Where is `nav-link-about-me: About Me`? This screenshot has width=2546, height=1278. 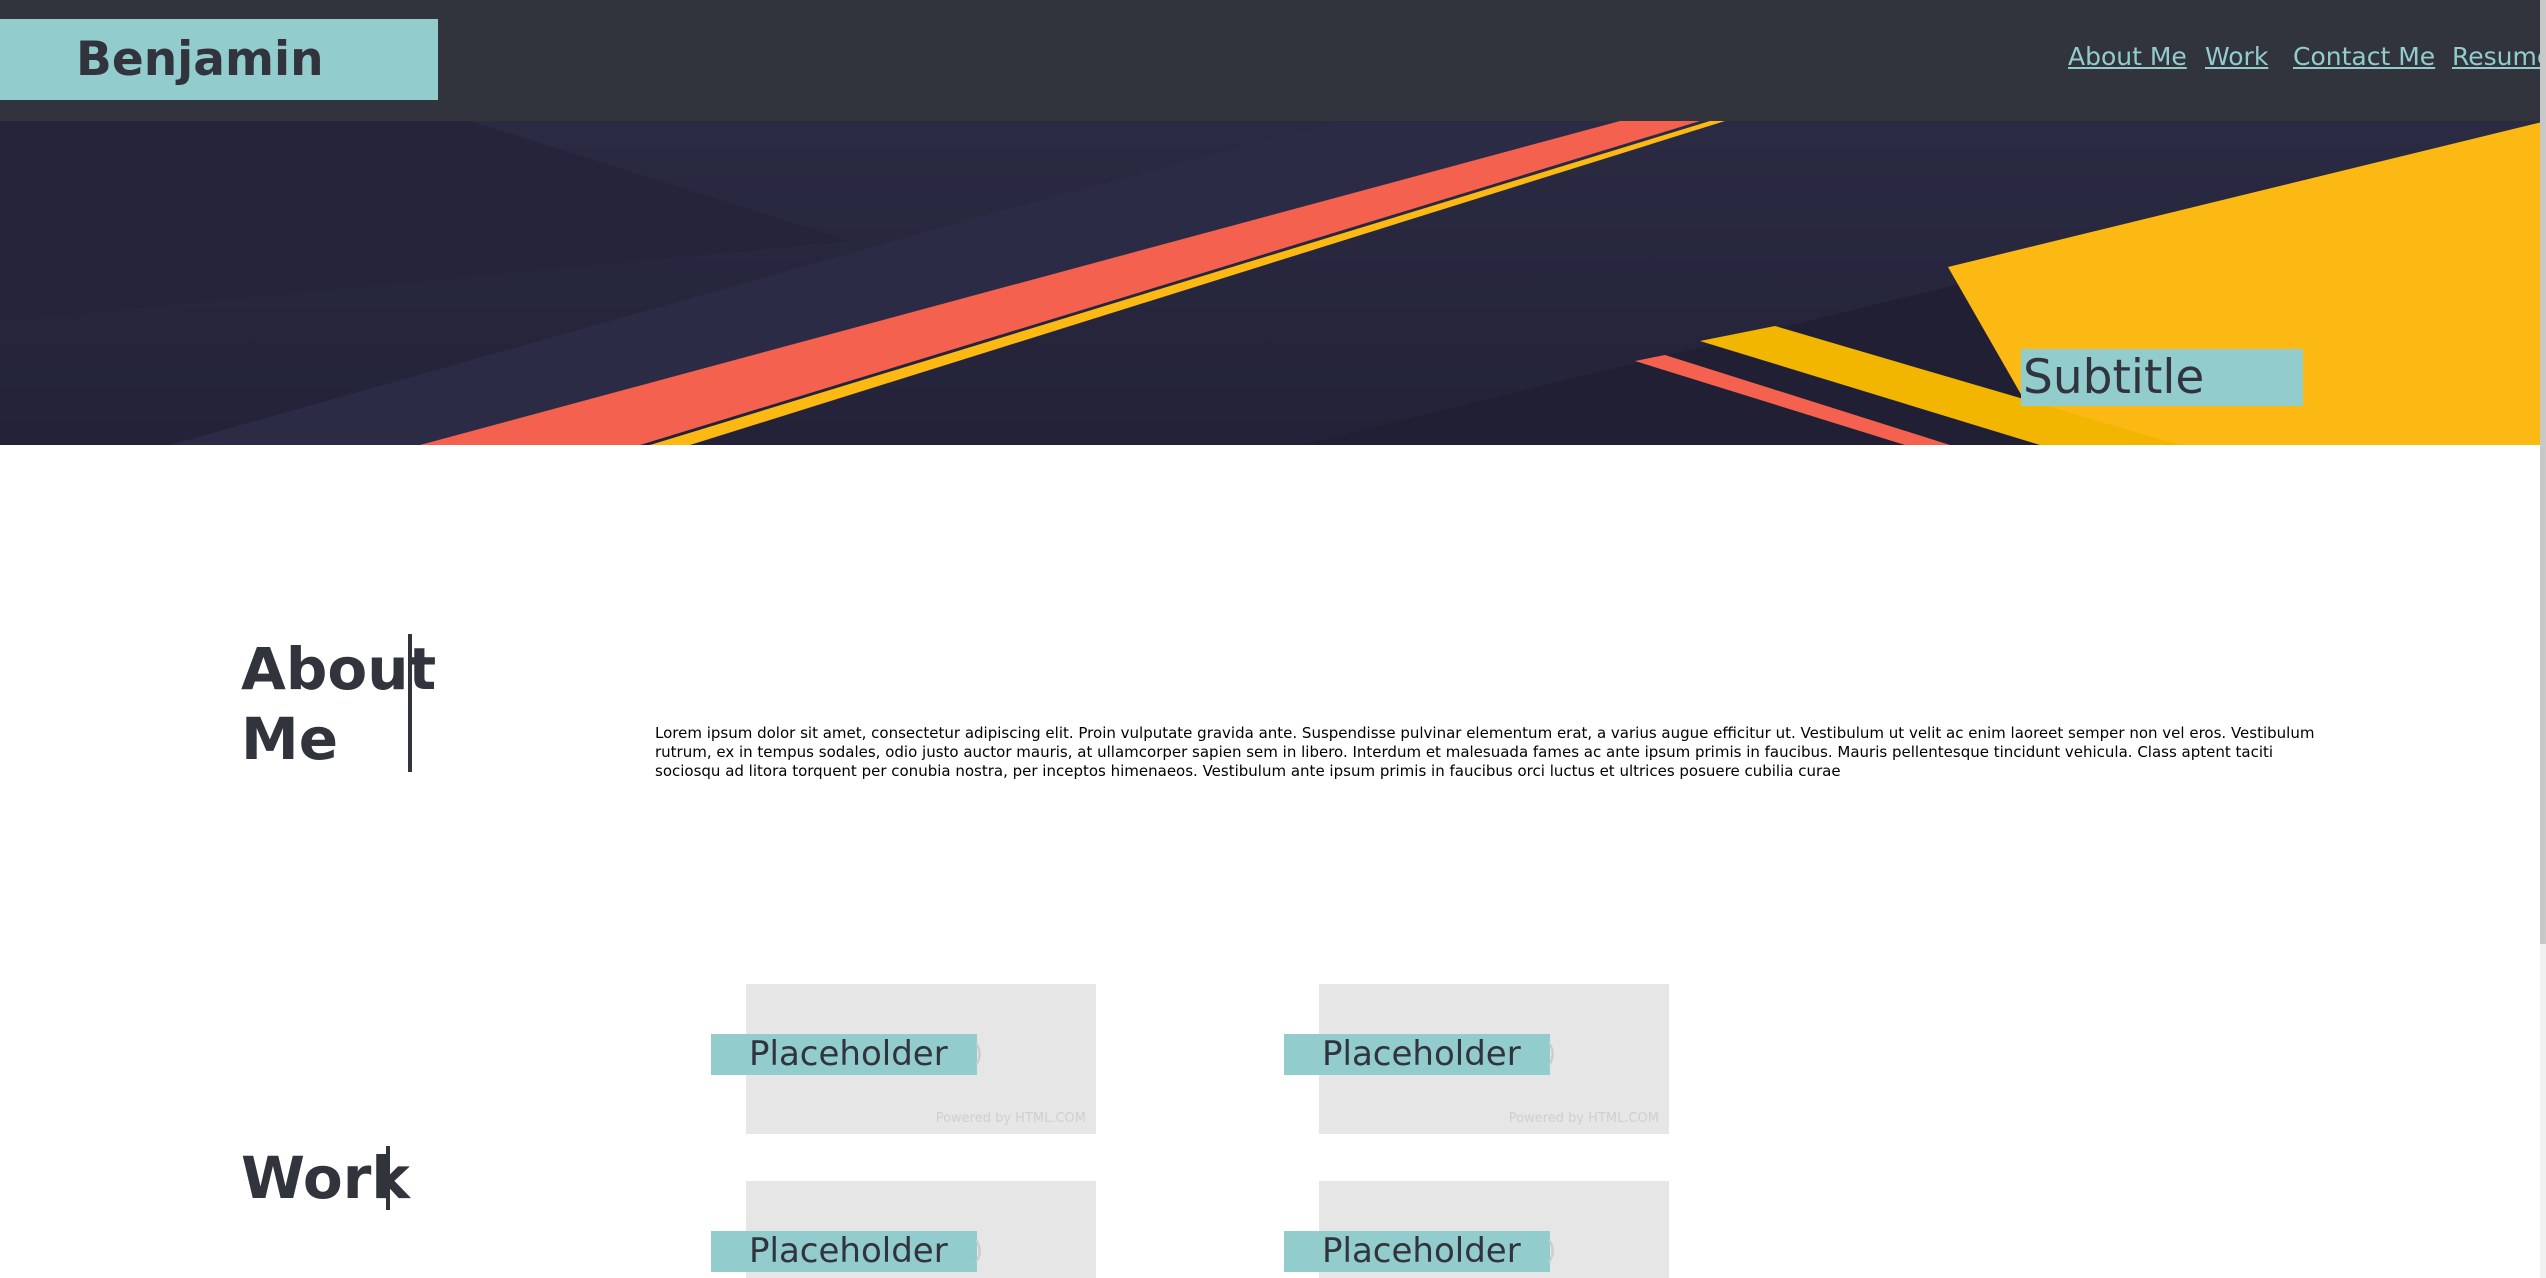
nav-link-about-me: About Me is located at coordinates (2127, 56).